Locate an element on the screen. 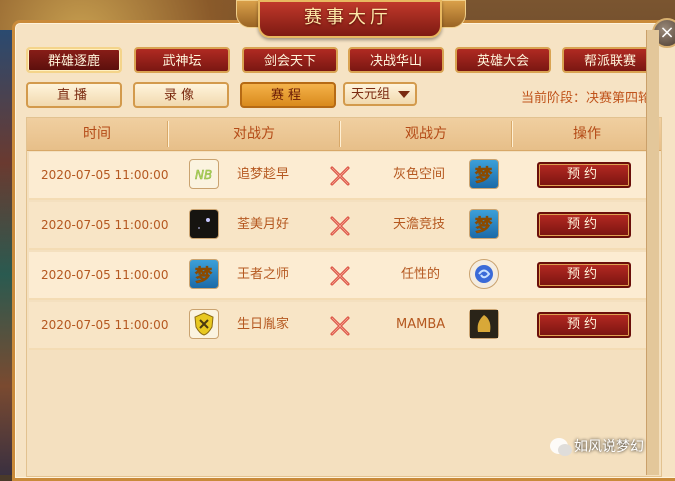 This screenshot has width=675, height=481. table-row: 2020-07-05 11:00:00 NB 追梦趁早 灰色空间 梦 预约 is located at coordinates (344, 176).